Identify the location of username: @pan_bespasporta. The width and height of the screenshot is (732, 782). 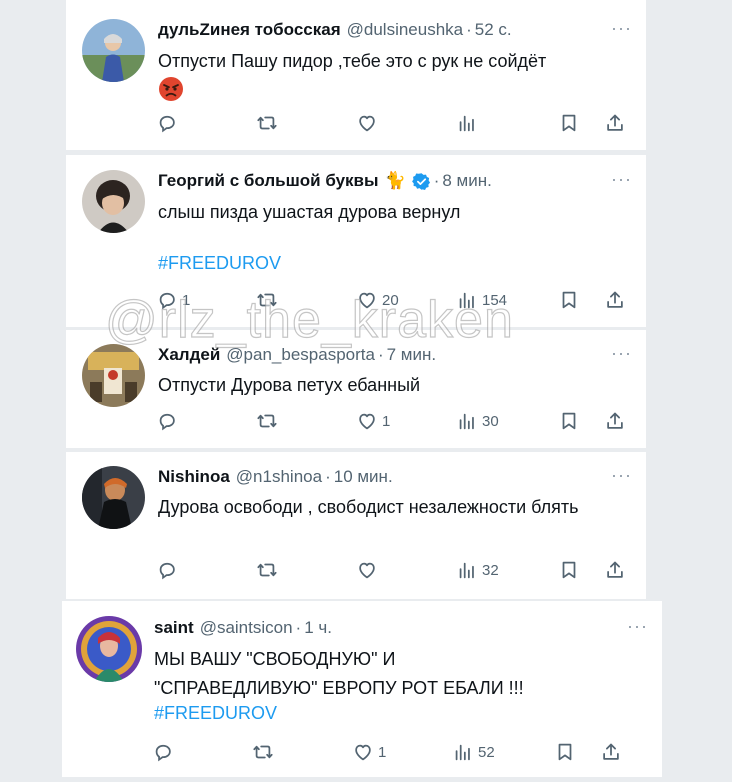
(300, 355).